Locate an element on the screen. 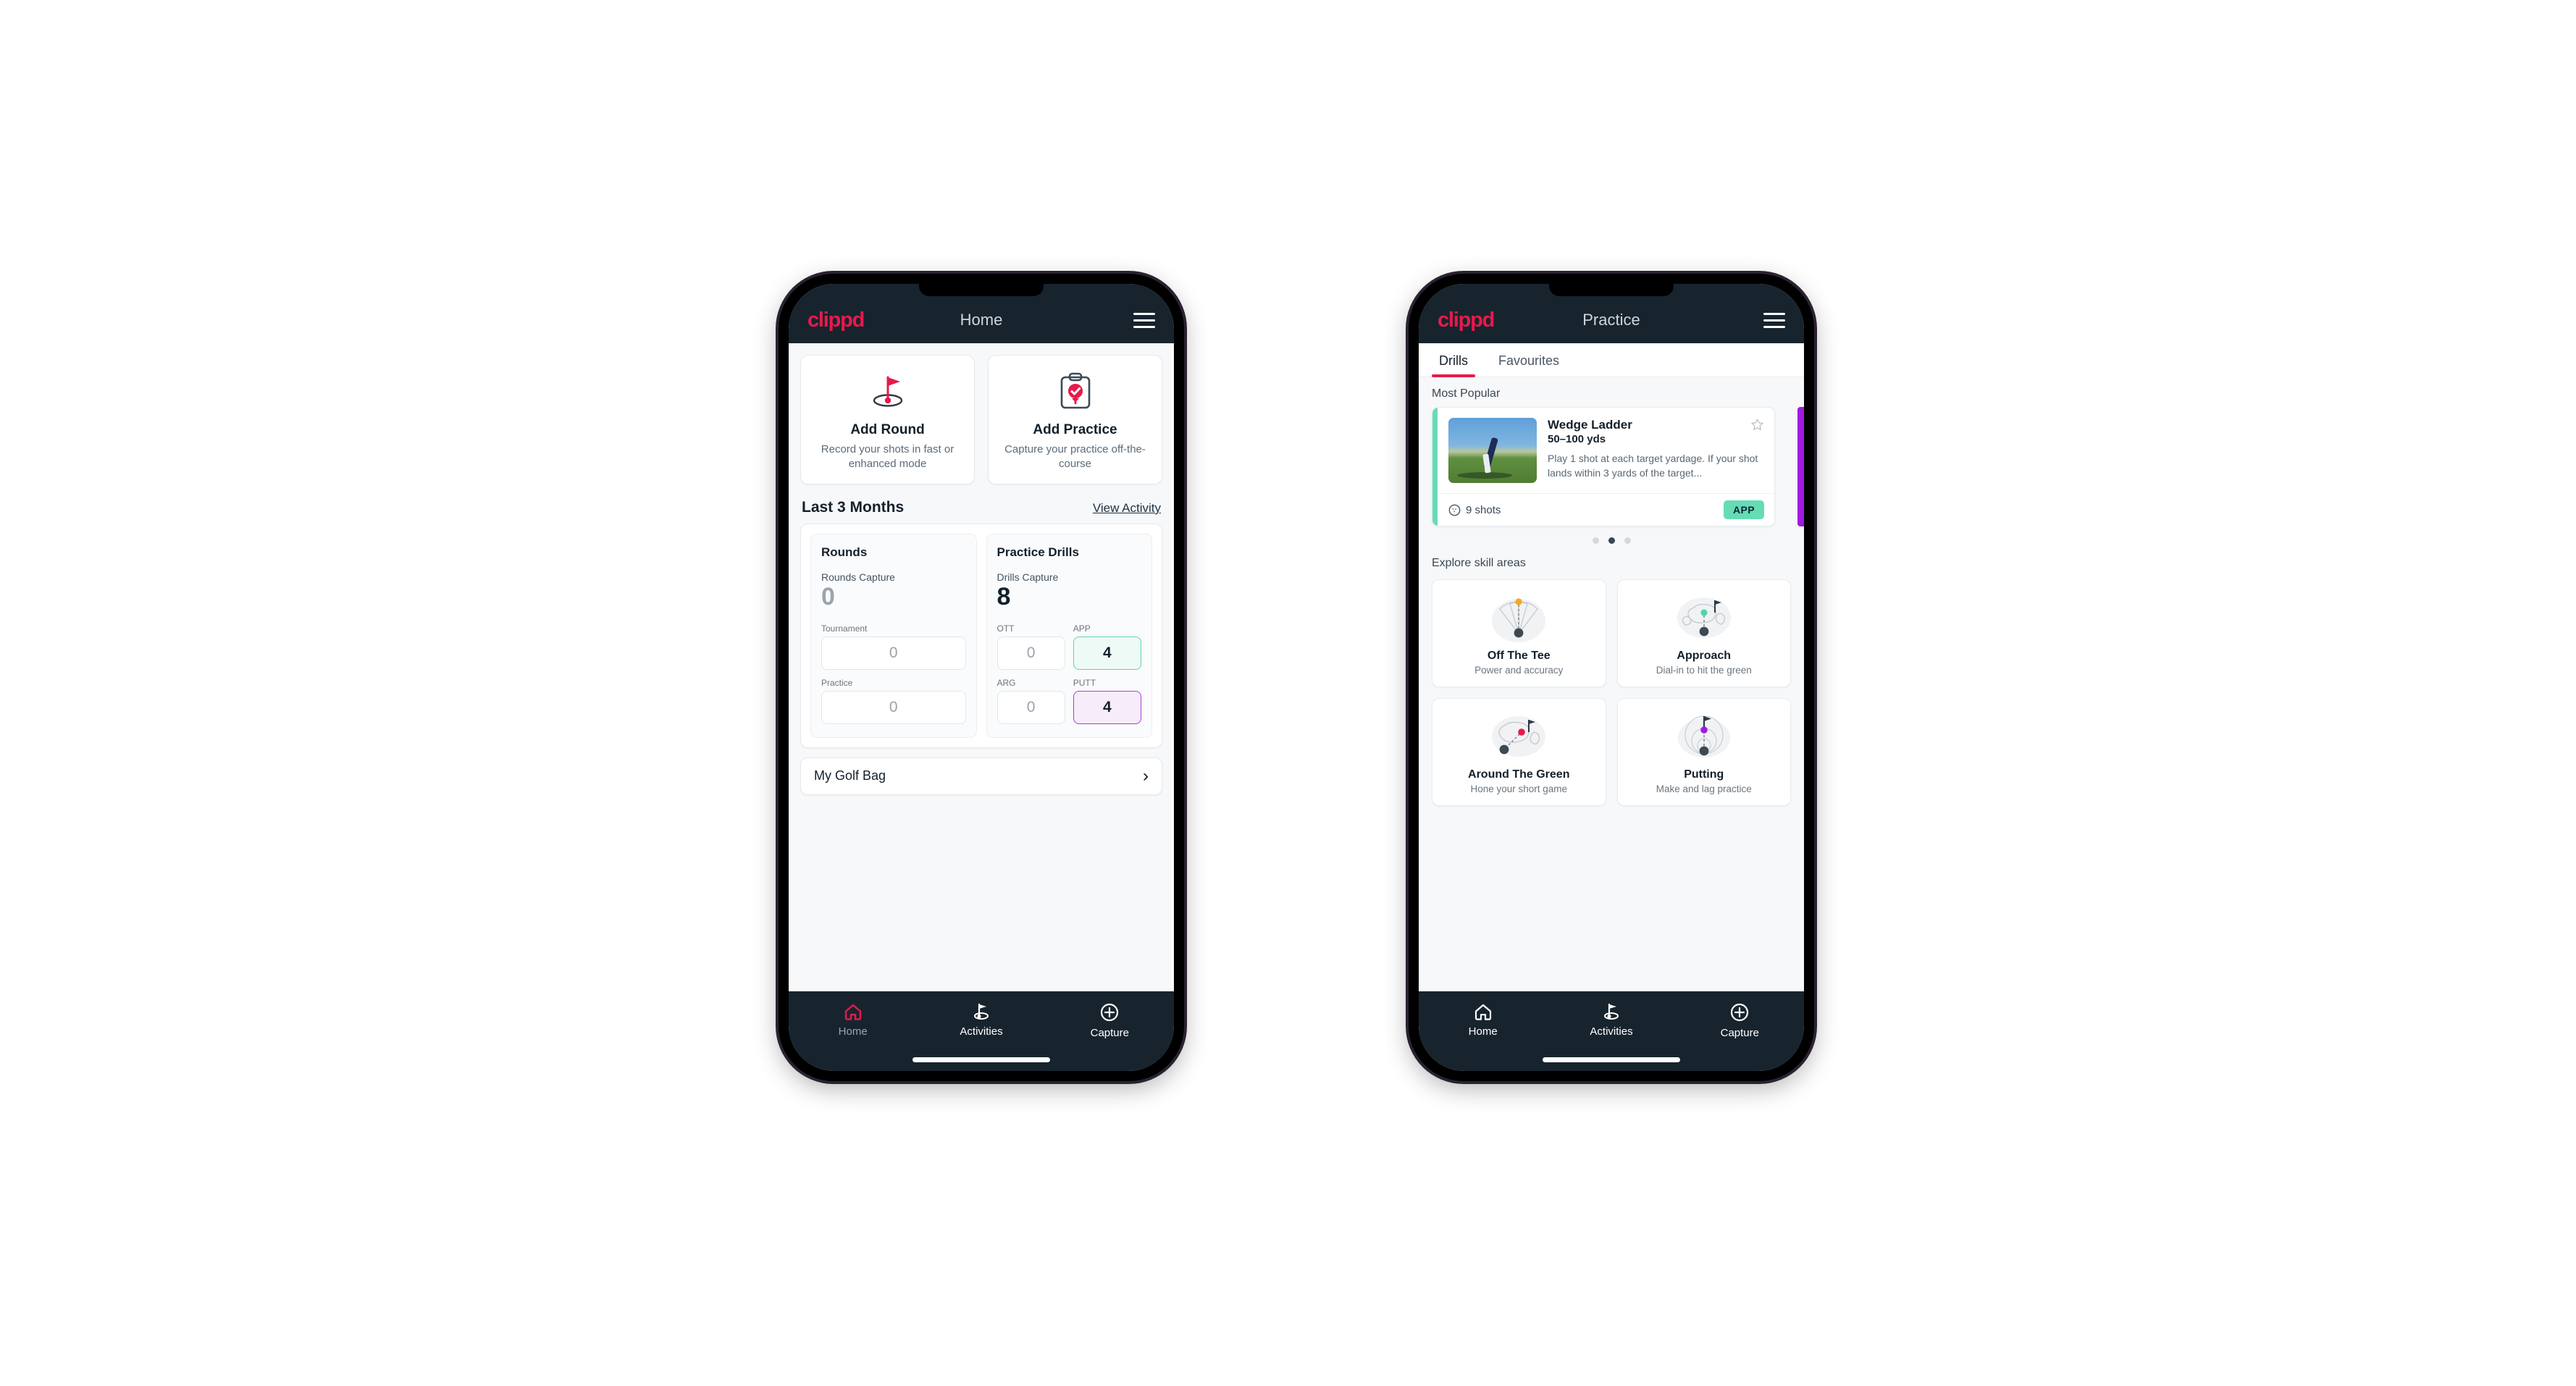 The image size is (2576, 1386). ott-field-group: OTT 0 is located at coordinates (1031, 646).